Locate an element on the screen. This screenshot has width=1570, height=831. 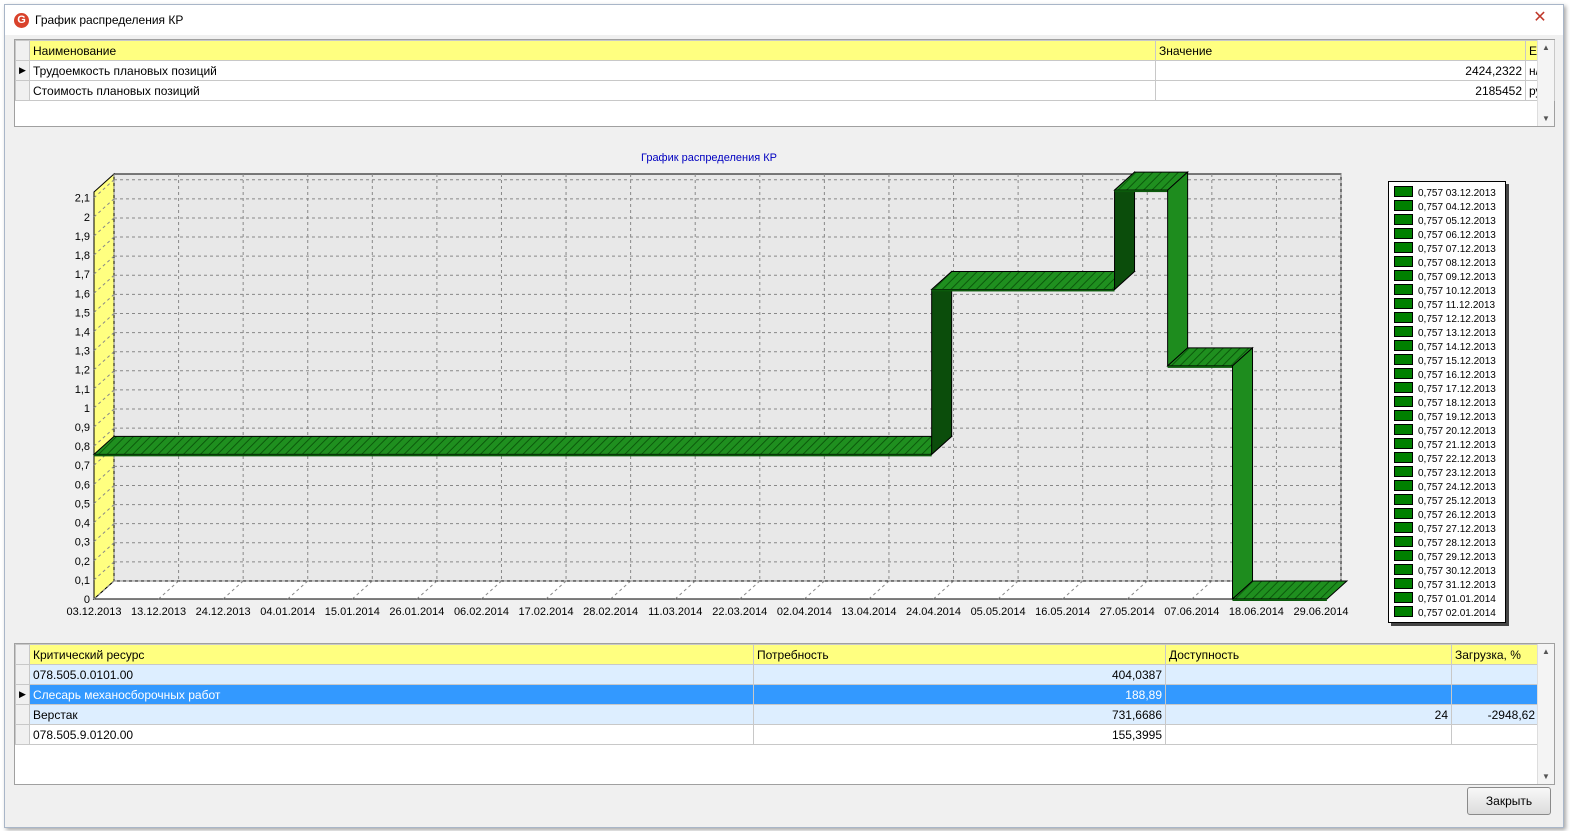
legend-label: 0,757 16.12.2013 is located at coordinates (1457, 375).